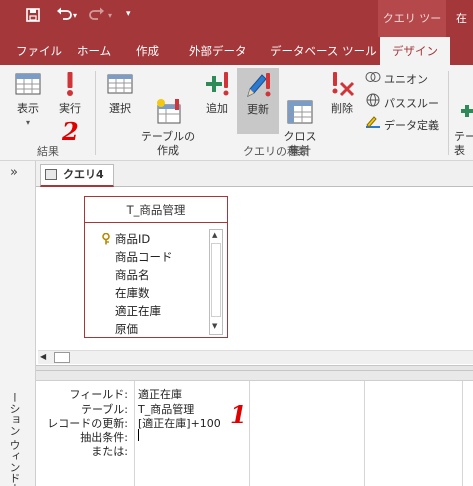 This screenshot has width=473, height=486. I want to click on update-button: 更新, so click(258, 101).